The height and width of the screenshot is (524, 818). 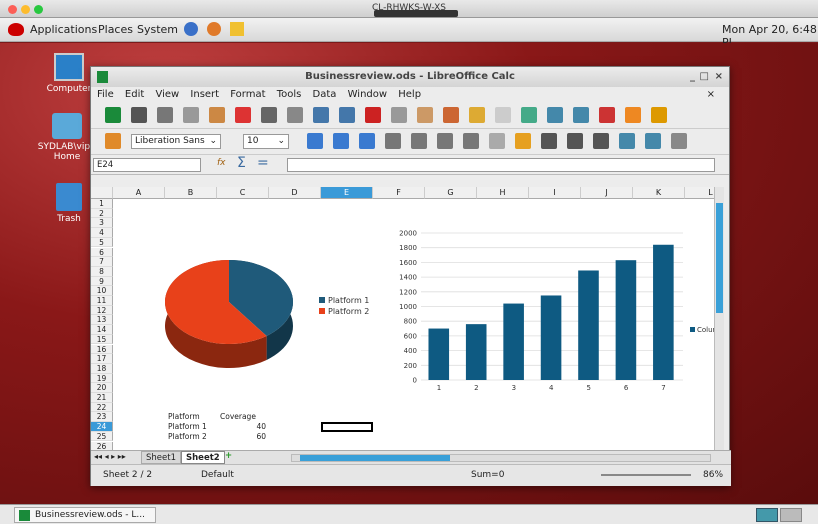 I want to click on column-header: A, so click(x=139, y=193).